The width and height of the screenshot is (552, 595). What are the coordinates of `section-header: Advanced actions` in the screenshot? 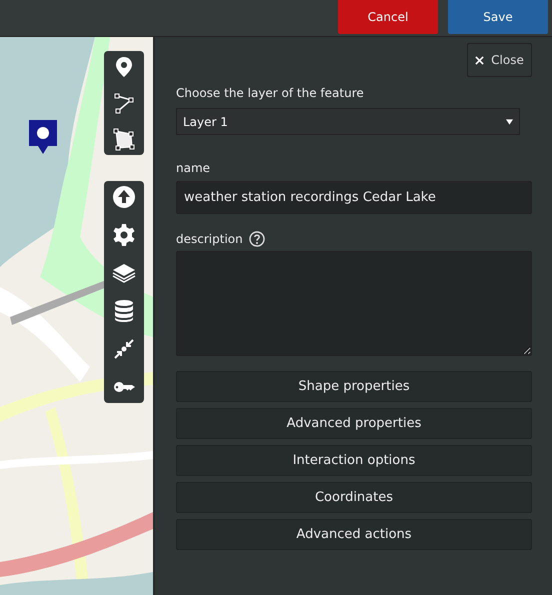 It's located at (354, 534).